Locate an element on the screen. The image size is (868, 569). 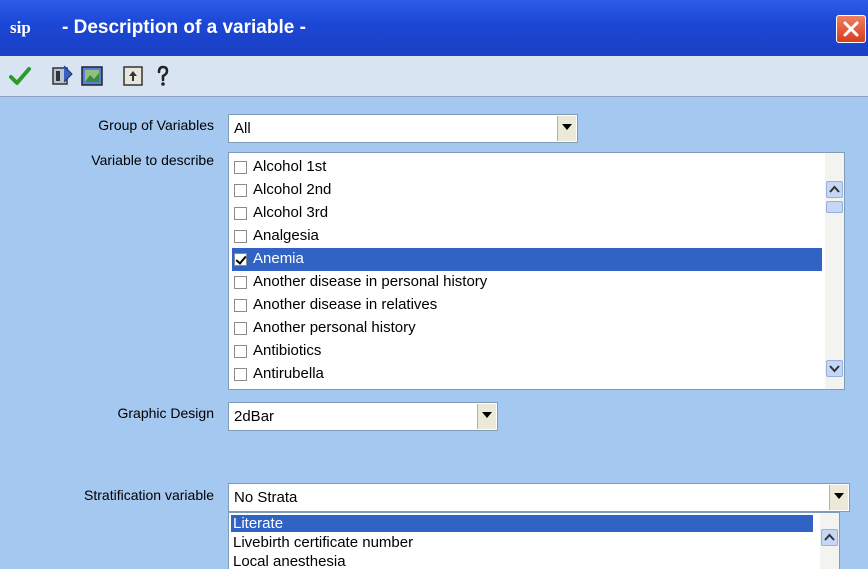
dropdown-option: Literate is located at coordinates (522, 523).